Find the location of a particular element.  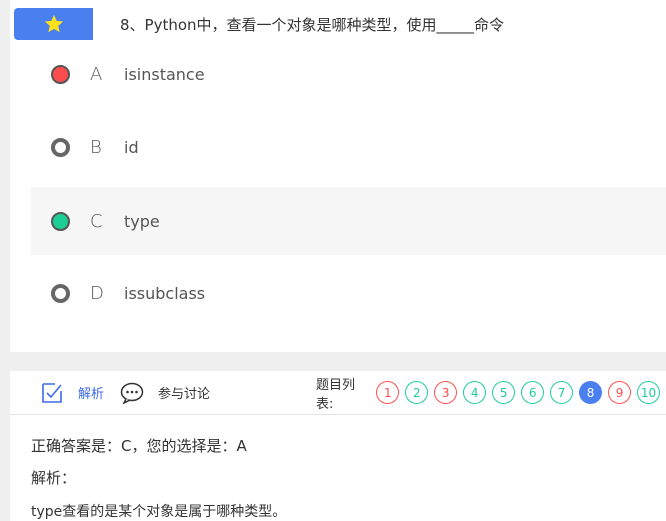

checkbox-icon is located at coordinates (52, 392).